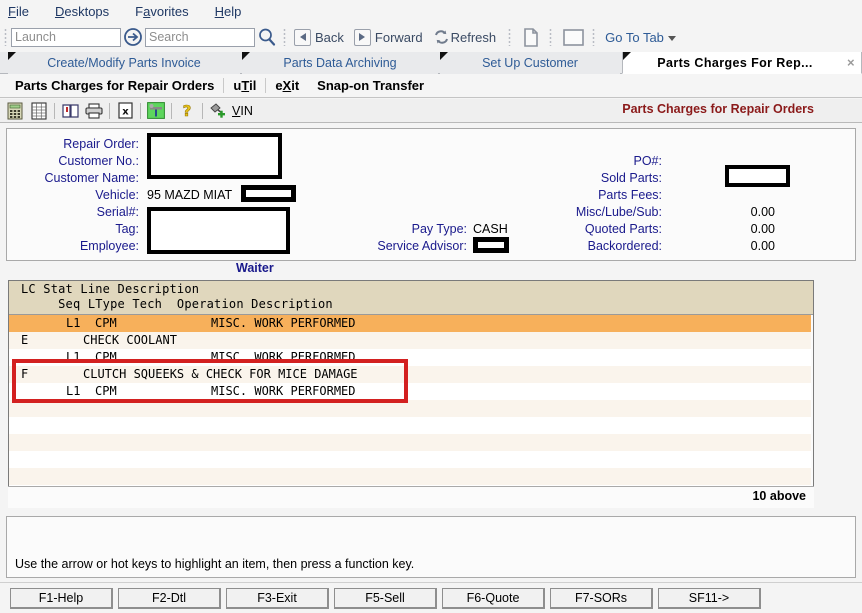 This screenshot has height=613, width=862. Describe the element at coordinates (473, 37) in the screenshot. I see `refresh-label: Refresh` at that location.